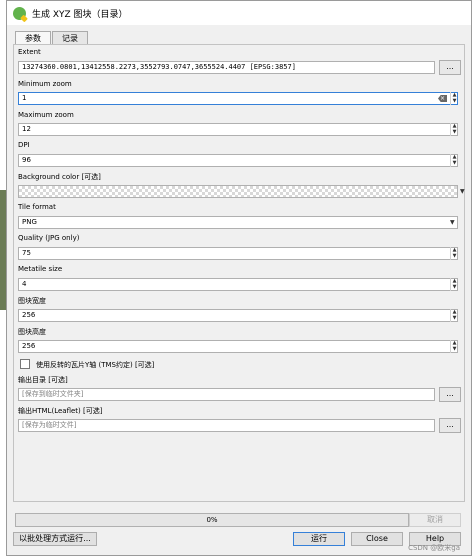 This screenshot has height=556, width=474. What do you see at coordinates (238, 315) in the screenshot?
I see `tilewidth-field: 256` at bounding box center [238, 315].